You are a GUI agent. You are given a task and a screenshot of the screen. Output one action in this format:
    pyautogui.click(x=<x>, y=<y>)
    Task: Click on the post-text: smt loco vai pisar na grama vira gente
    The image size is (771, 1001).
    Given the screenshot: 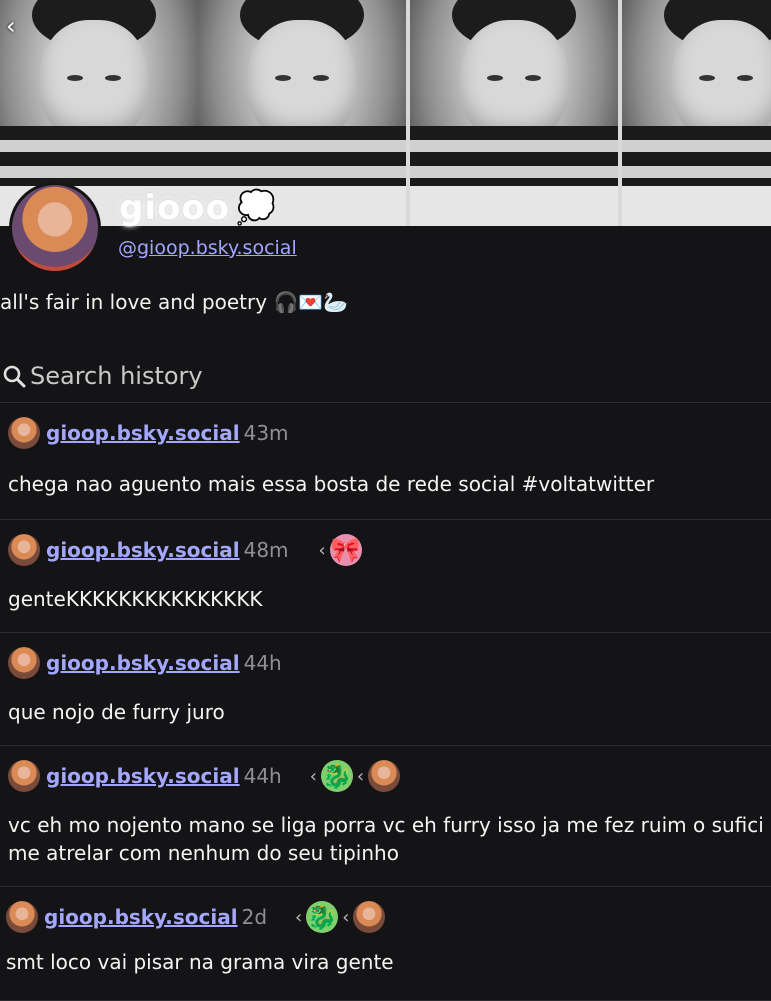 What is the action you would take?
    pyautogui.click(x=200, y=962)
    